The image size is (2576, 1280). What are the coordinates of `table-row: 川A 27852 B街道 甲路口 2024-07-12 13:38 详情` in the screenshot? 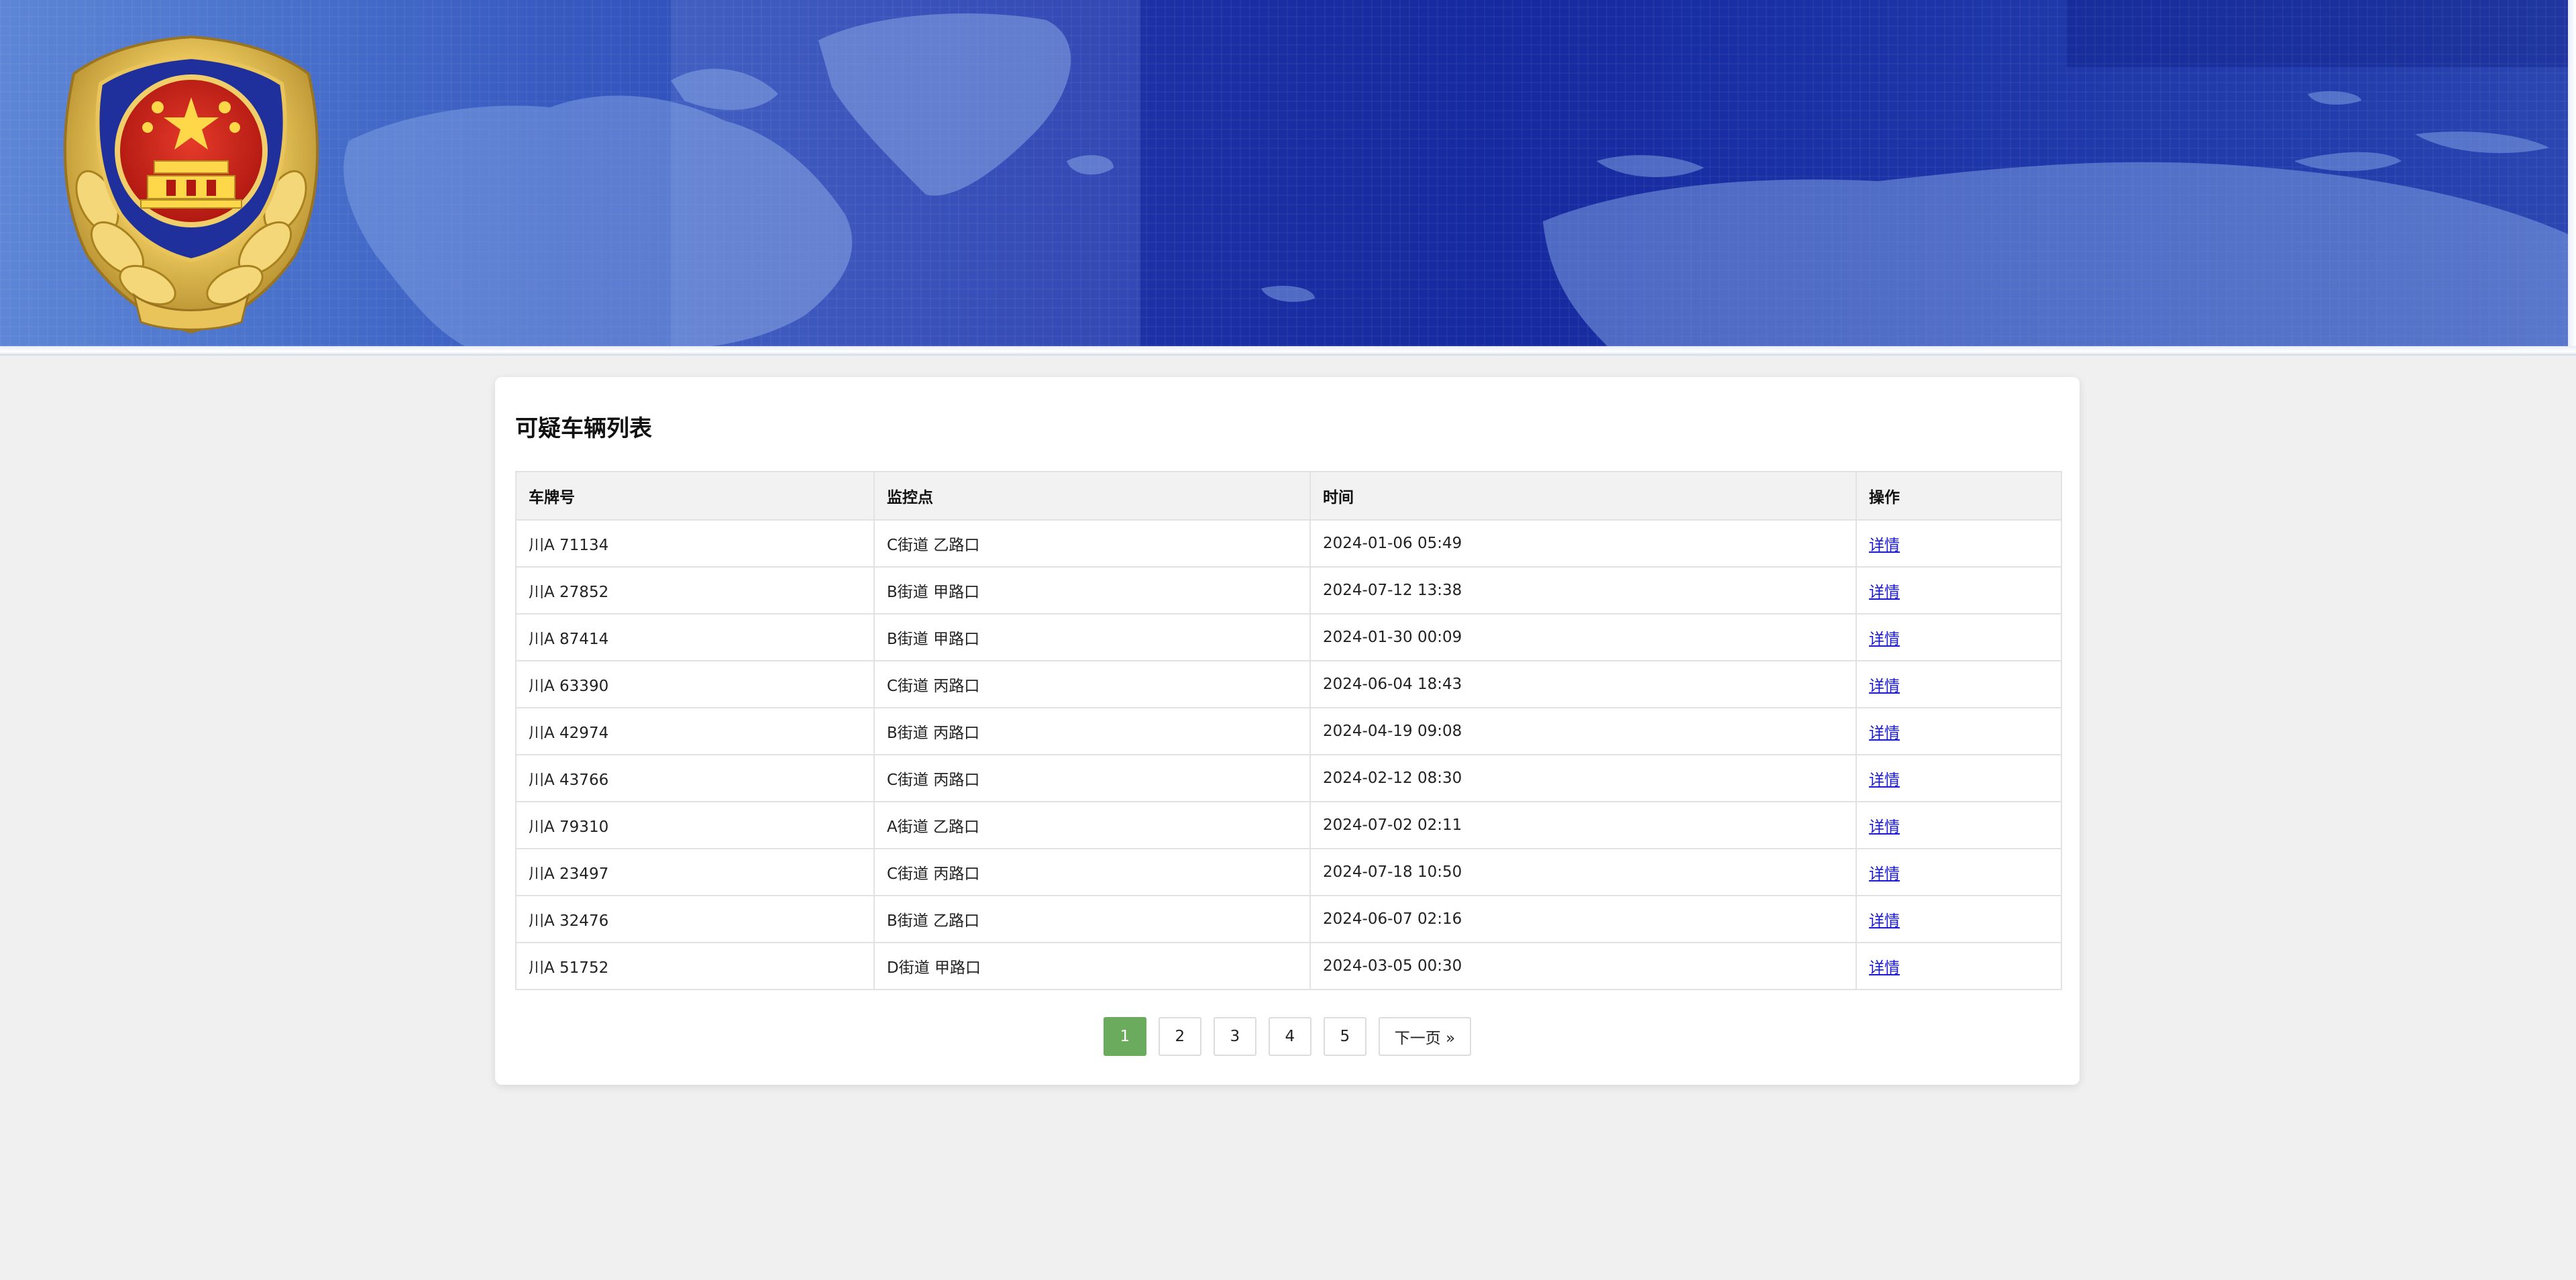 It's located at (1288, 591).